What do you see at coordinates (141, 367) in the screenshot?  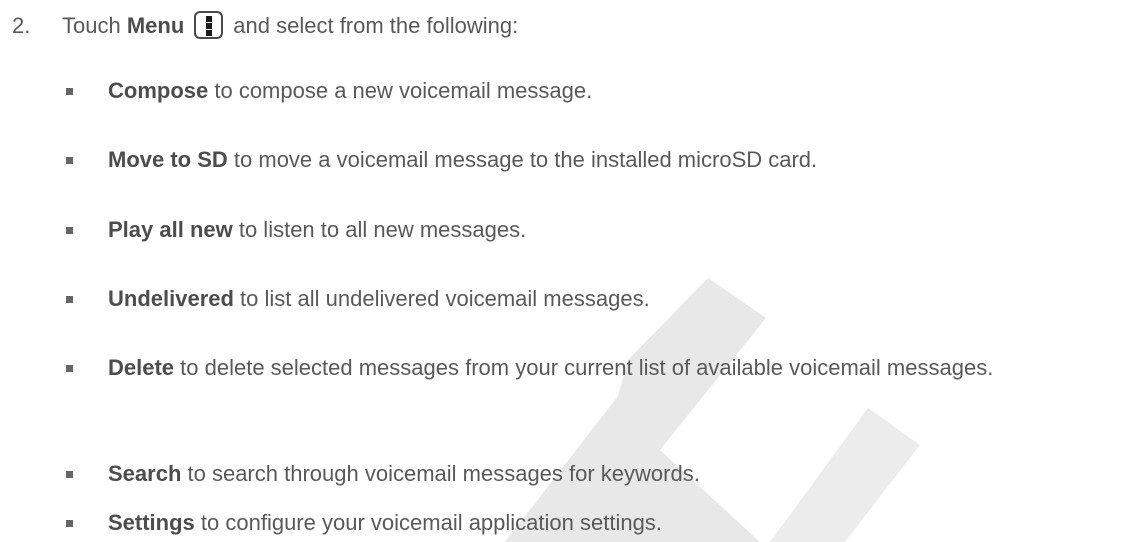 I see `option-term: Delete` at bounding box center [141, 367].